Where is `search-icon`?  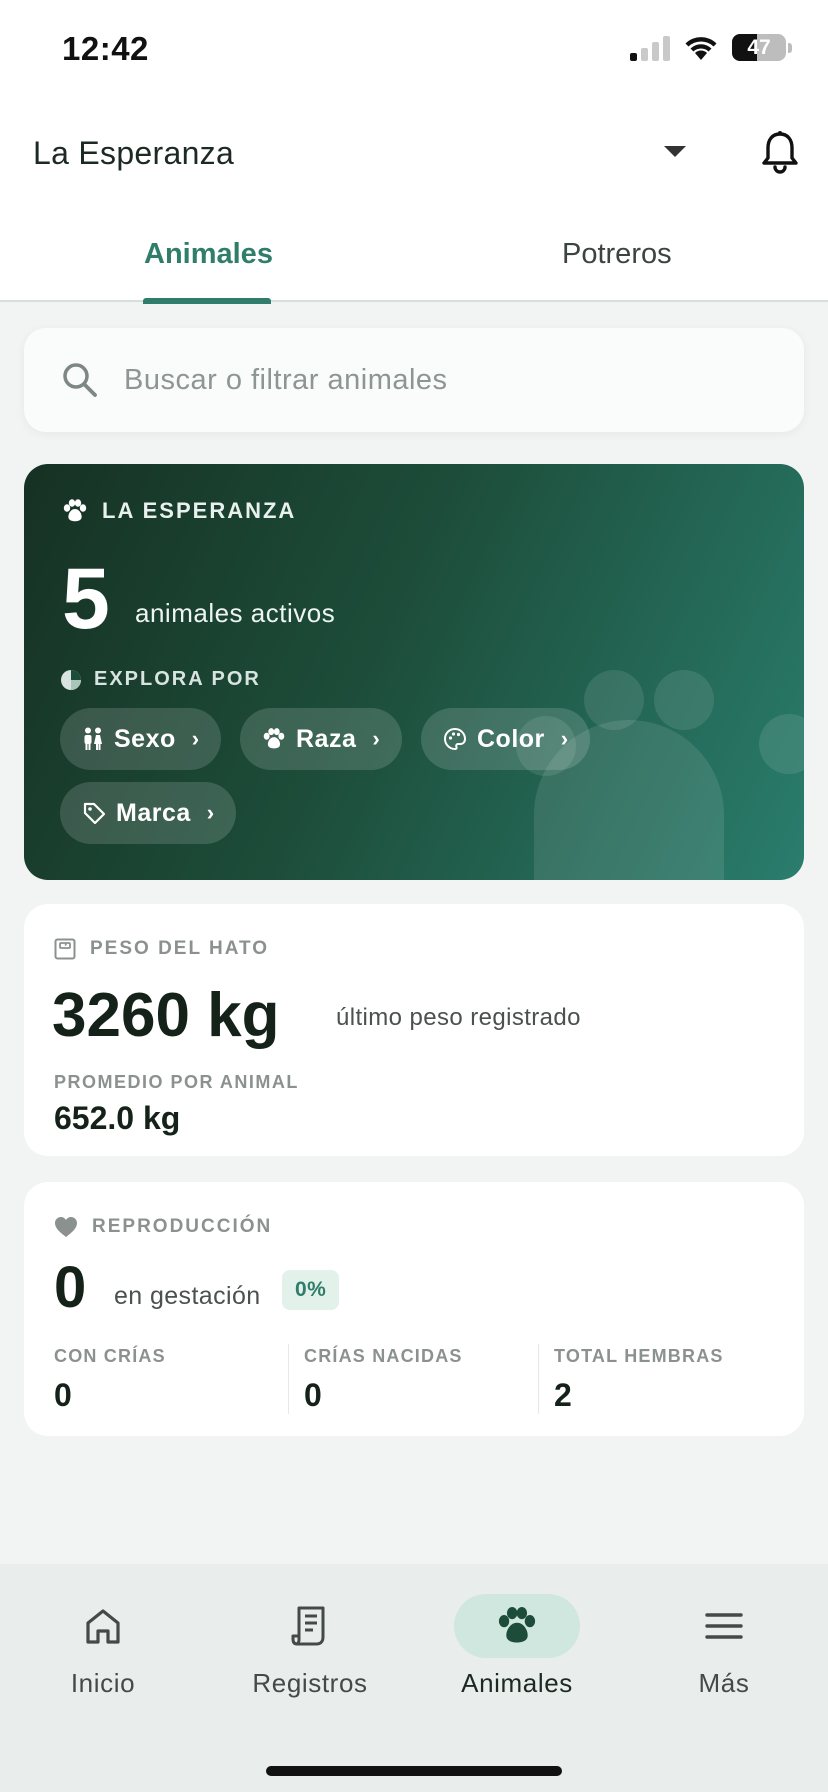 search-icon is located at coordinates (80, 380).